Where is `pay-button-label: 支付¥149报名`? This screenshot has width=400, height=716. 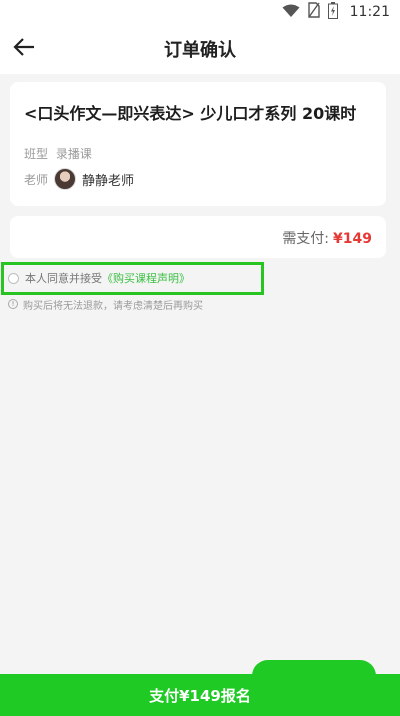 pay-button-label: 支付¥149报名 is located at coordinates (200, 695).